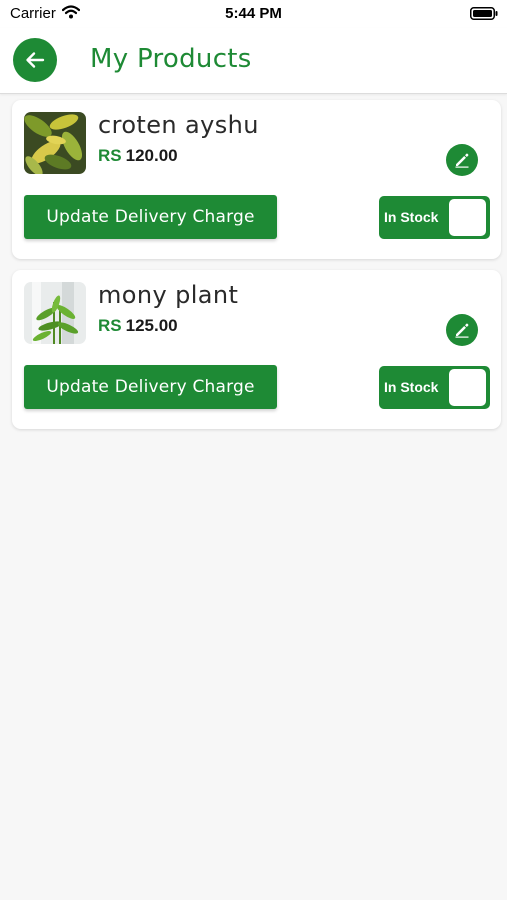  Describe the element at coordinates (253, 61) in the screenshot. I see `app-bar: My Products` at that location.